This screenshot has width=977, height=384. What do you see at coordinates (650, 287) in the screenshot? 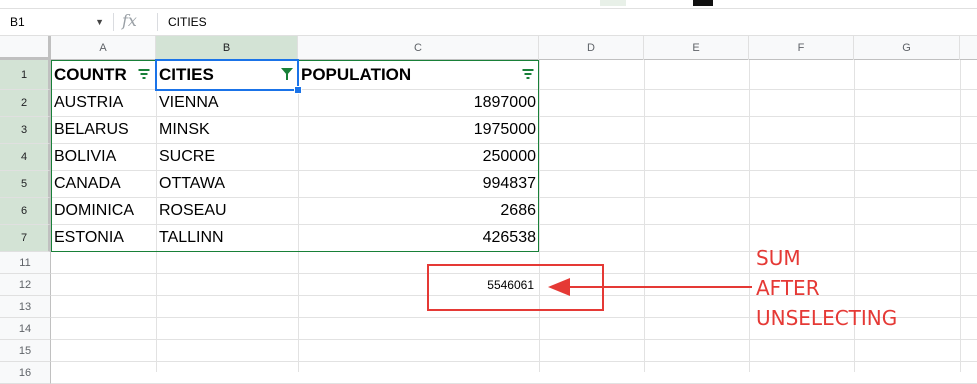
I see `arrow-icon` at bounding box center [650, 287].